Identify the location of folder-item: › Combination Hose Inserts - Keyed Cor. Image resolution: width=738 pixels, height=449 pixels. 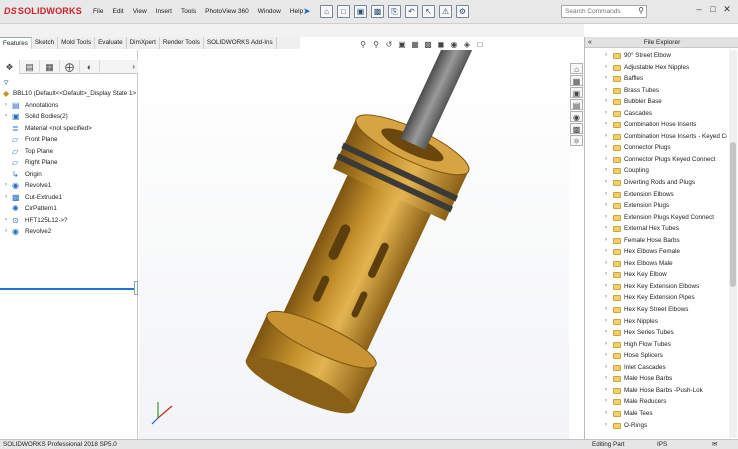
(656, 137).